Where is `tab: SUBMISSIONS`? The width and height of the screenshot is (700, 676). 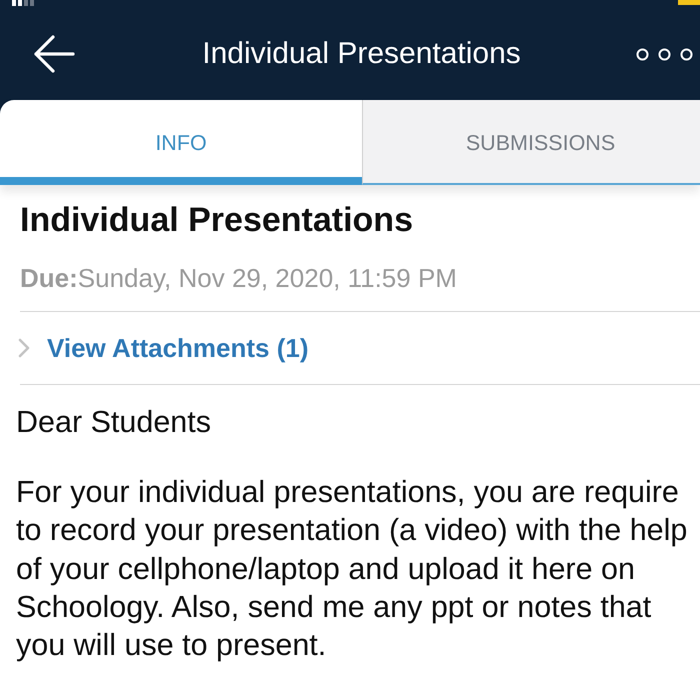
tab: SUBMISSIONS is located at coordinates (531, 142).